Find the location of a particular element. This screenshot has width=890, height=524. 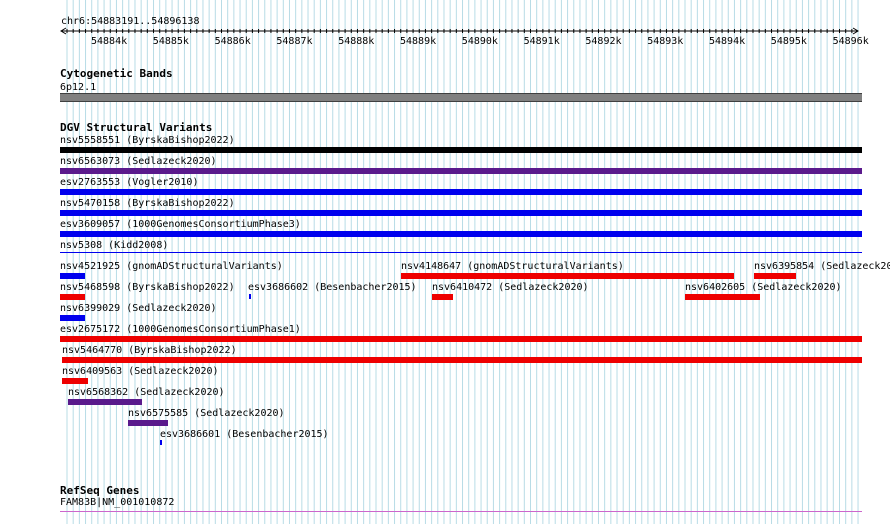

dgv-feature-label: nsv6409563 (Sedlazeck2020) is located at coordinates (140, 371).